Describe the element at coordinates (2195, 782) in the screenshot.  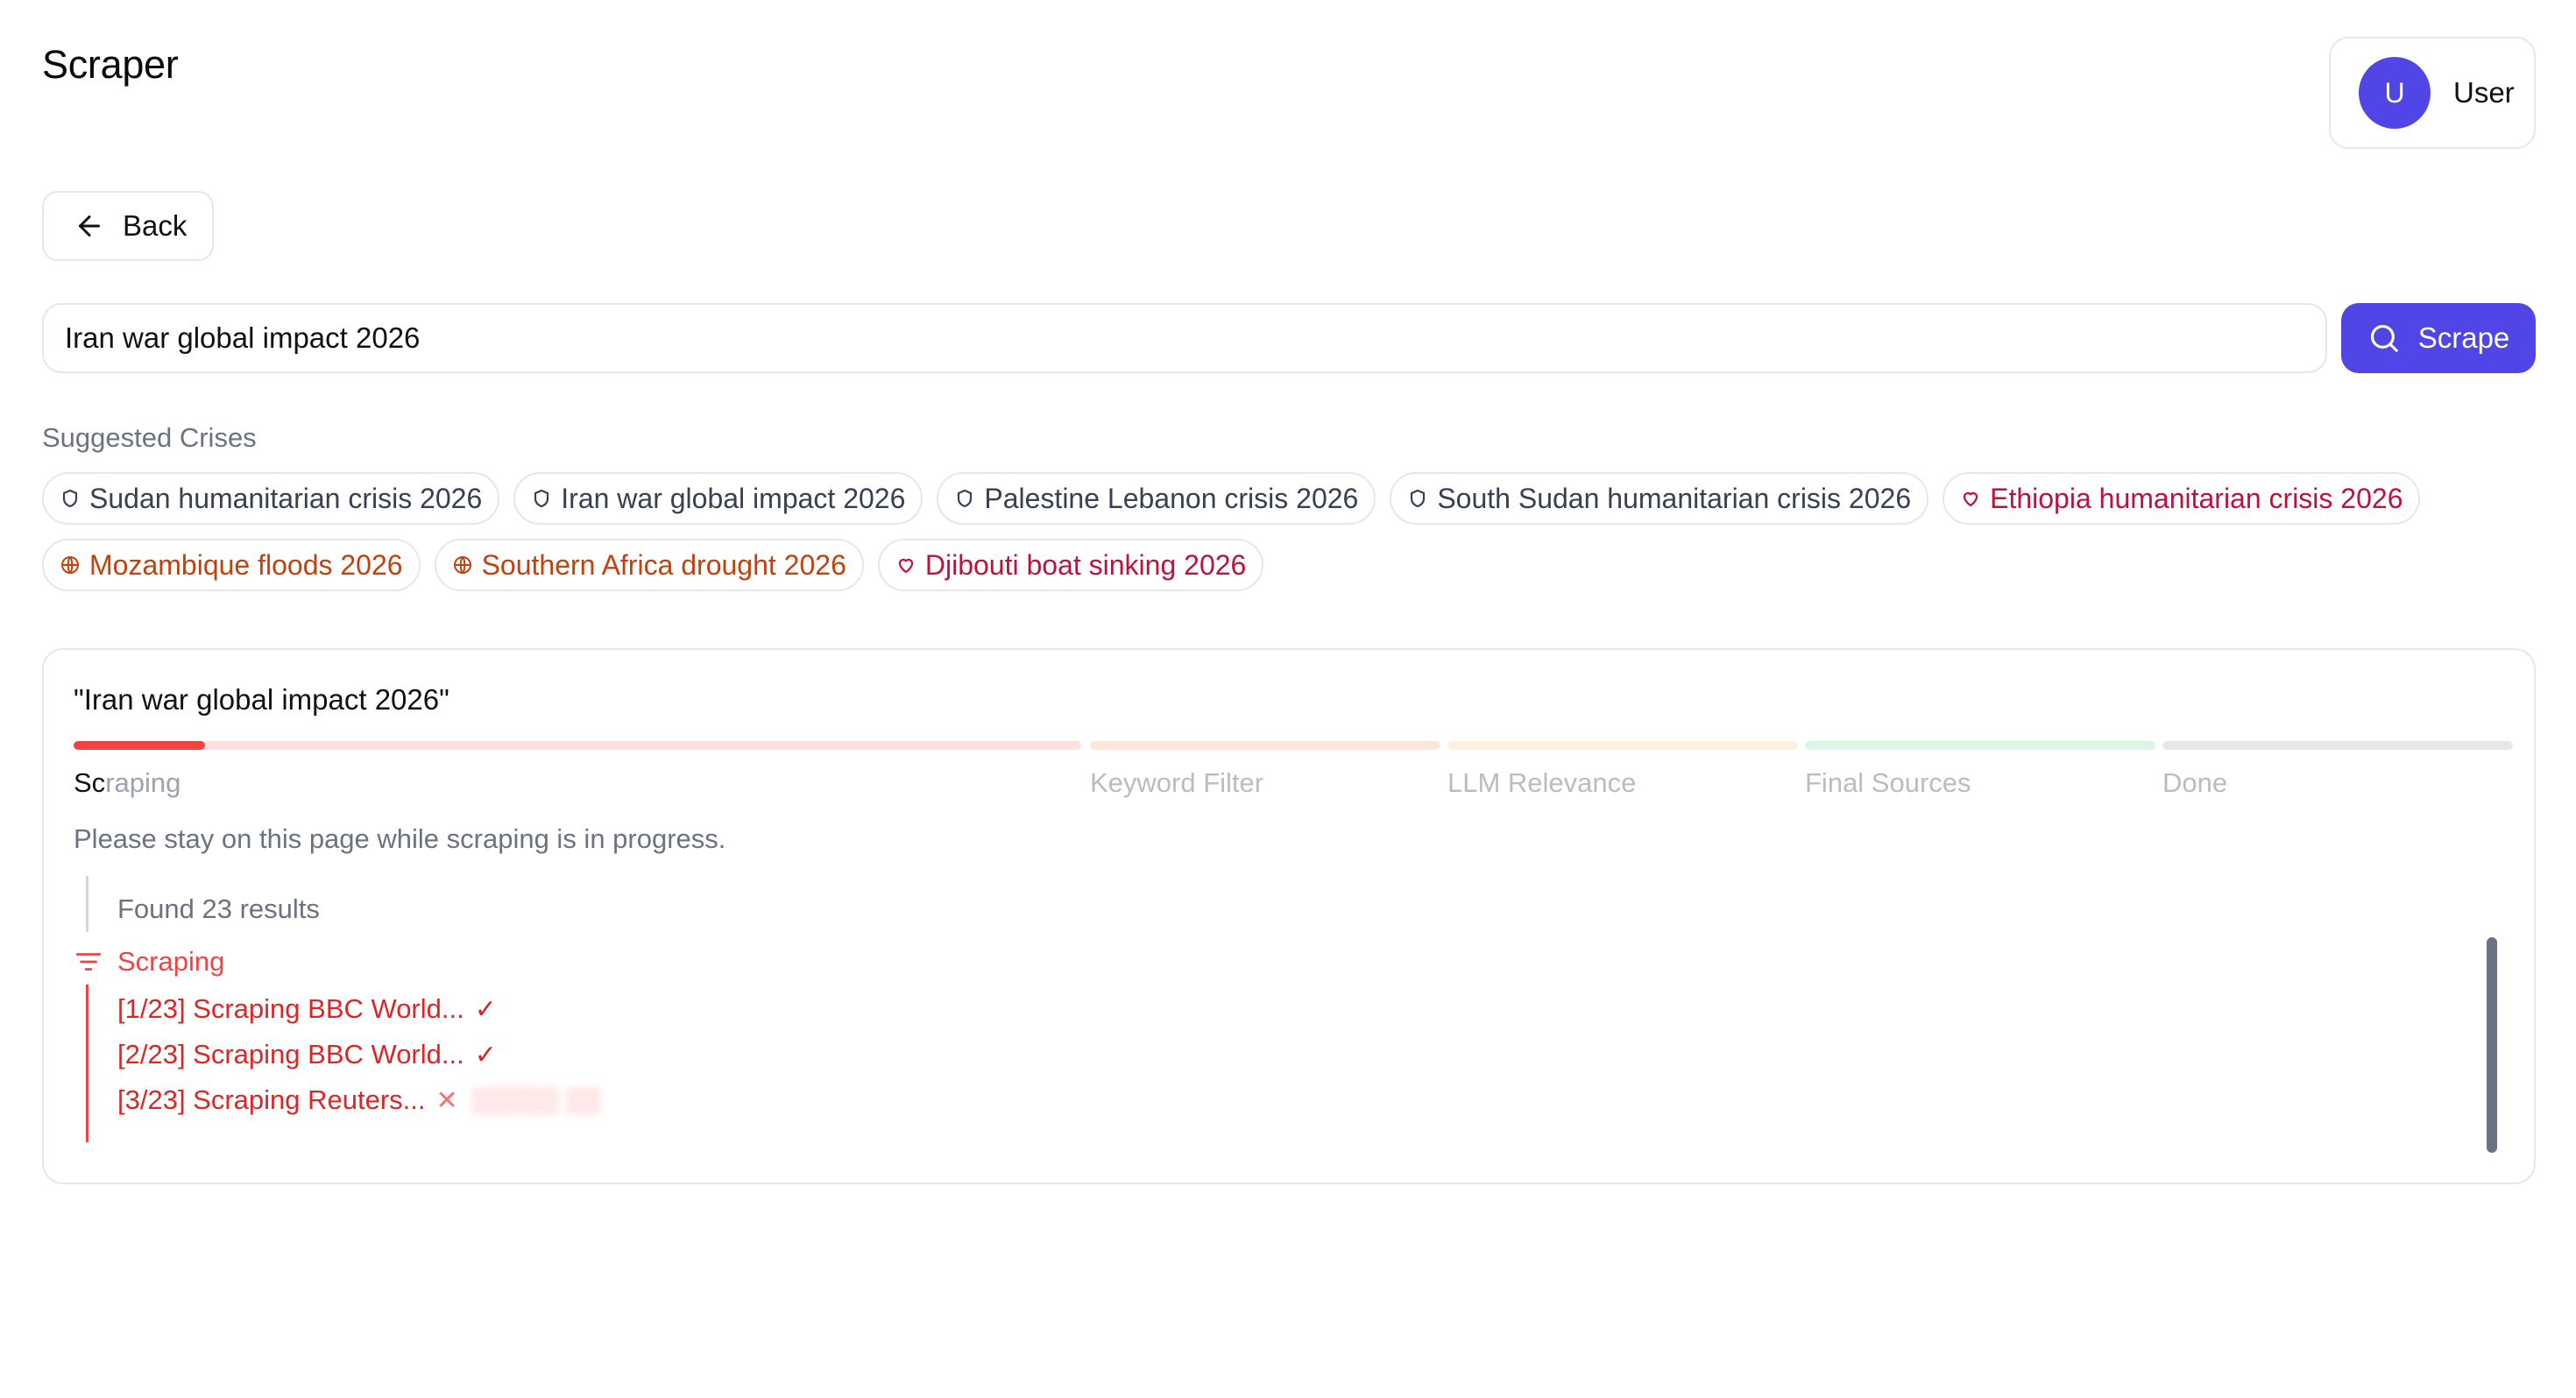
I see `stage-label-done: Done` at that location.